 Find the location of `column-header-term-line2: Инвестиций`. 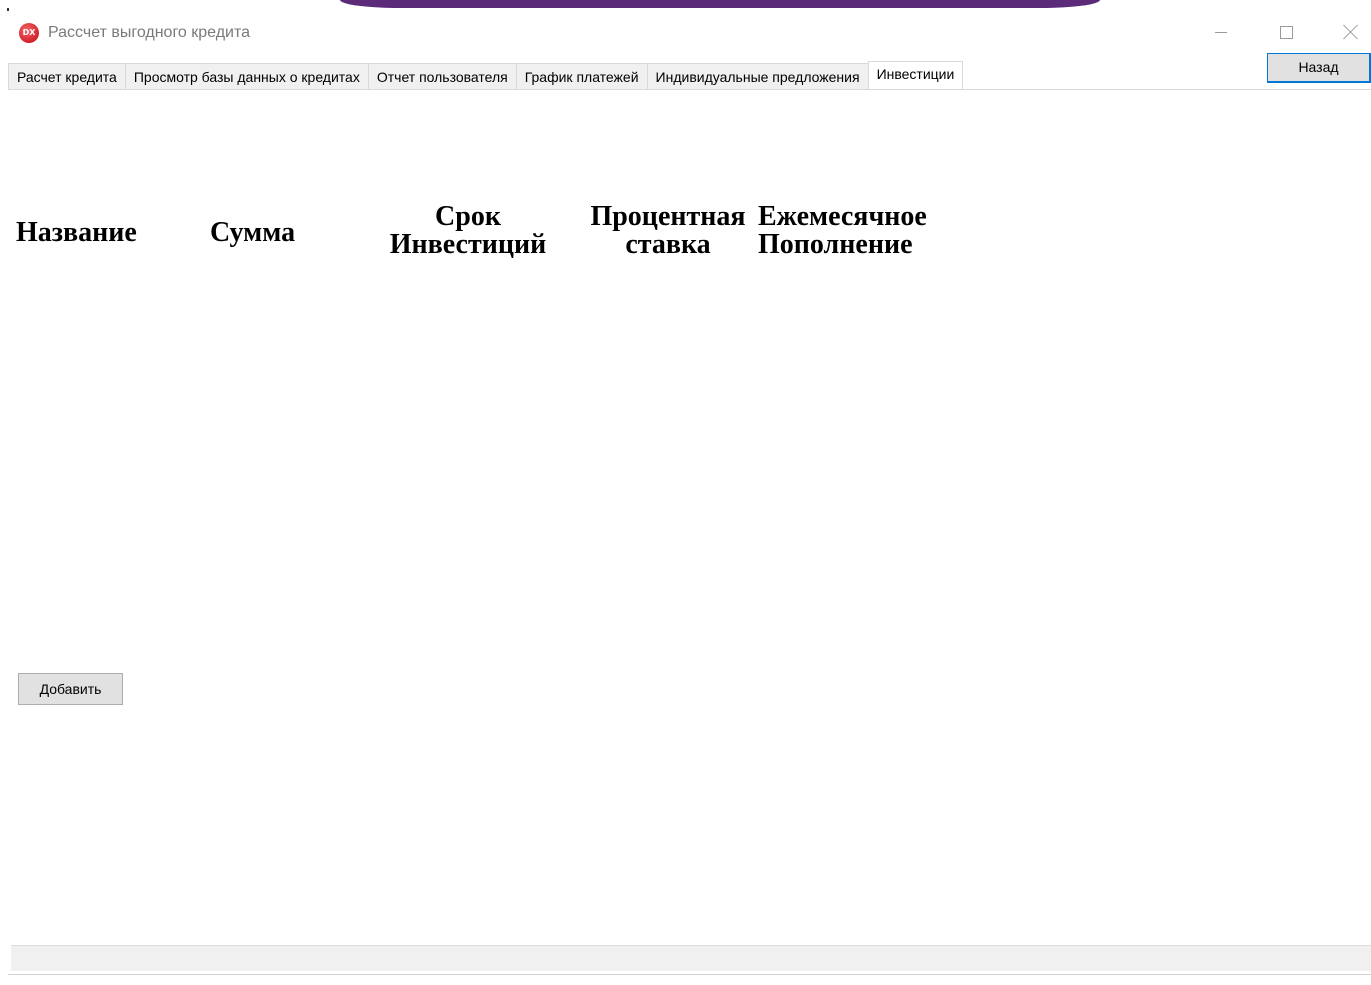

column-header-term-line2: Инвестиций is located at coordinates (468, 244).